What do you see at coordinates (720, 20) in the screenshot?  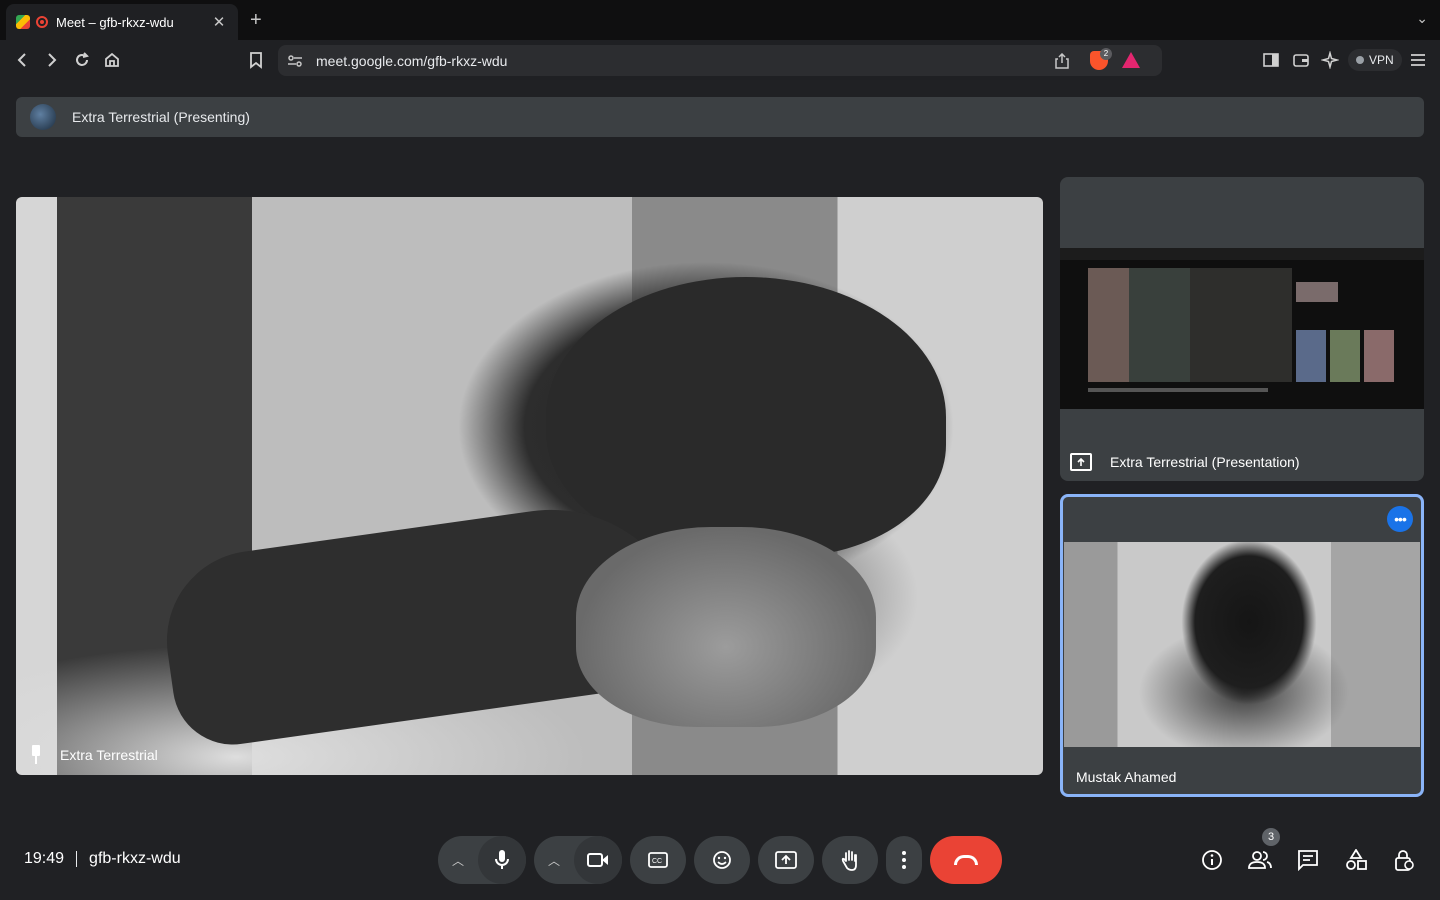 I see `browser-tab-bar: Meet – gfb-rkxz-wdu ✕ + ⌄` at bounding box center [720, 20].